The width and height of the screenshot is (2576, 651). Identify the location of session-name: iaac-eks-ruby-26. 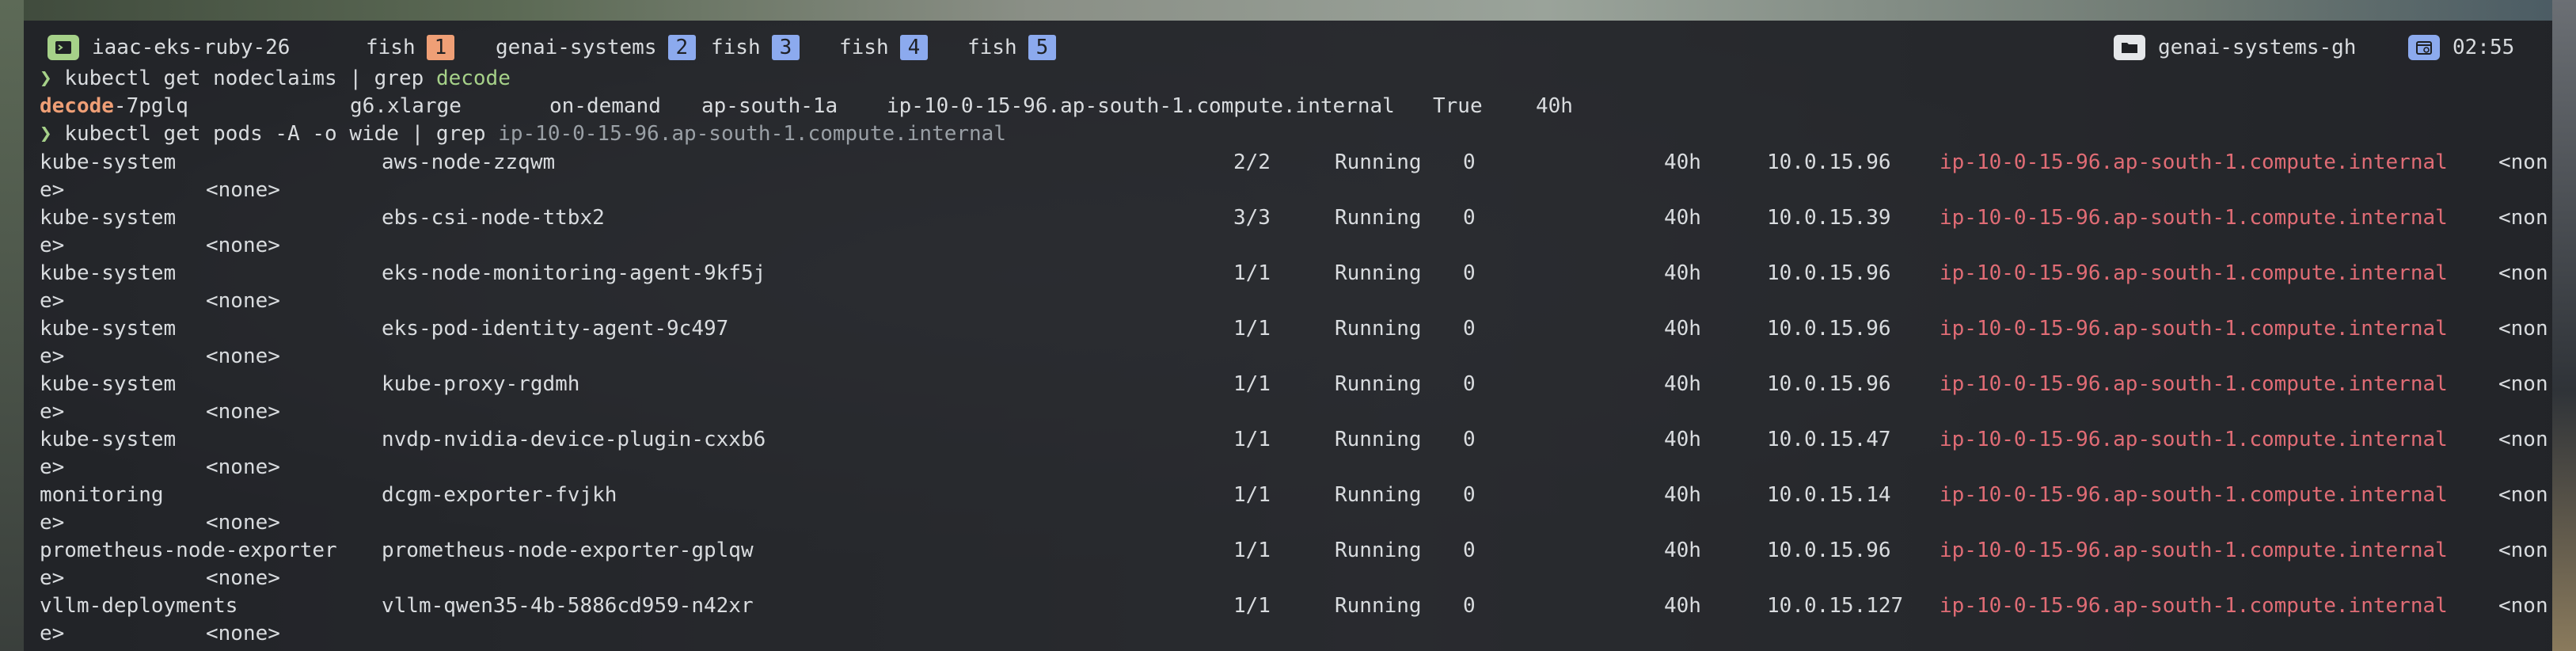
(191, 47).